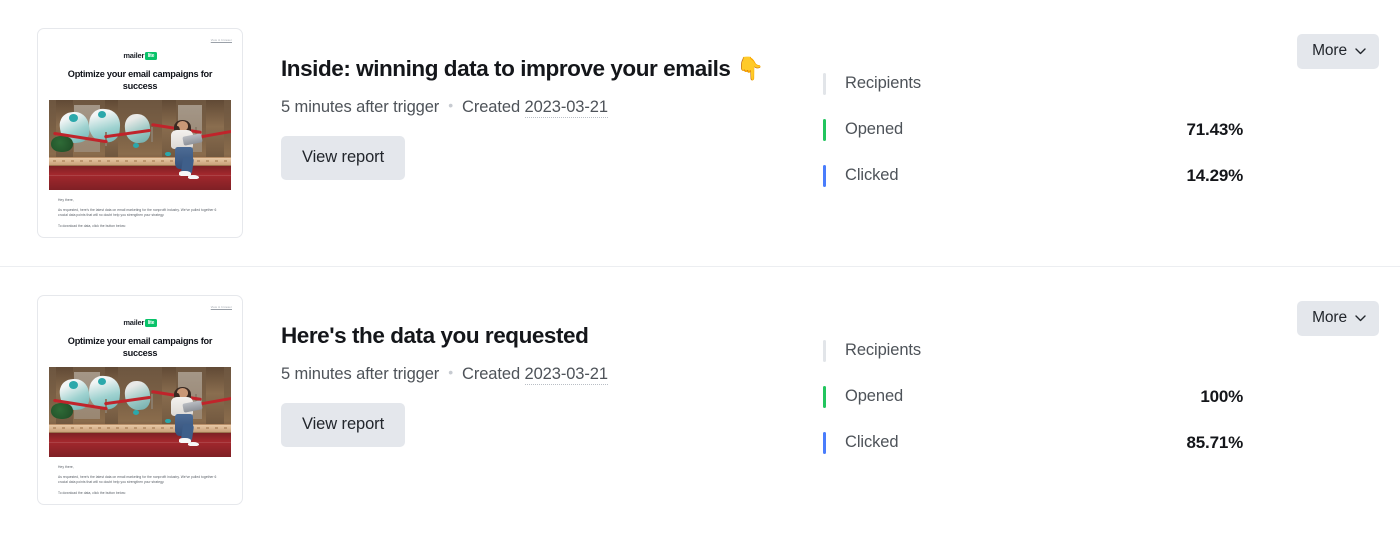 The image size is (1400, 533). I want to click on stat-row-clicked: Clicked 14.29%, so click(1033, 175).